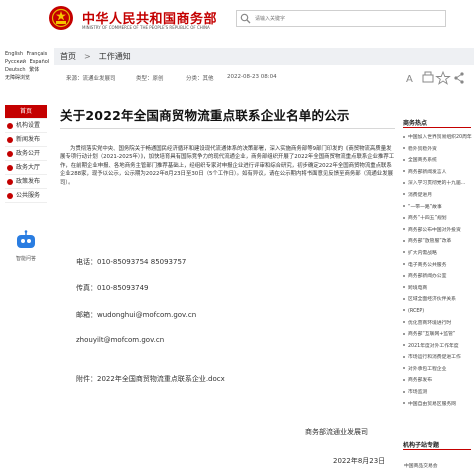  I want to click on hot-topic-item: “一带一路”故事, so click(438, 208).